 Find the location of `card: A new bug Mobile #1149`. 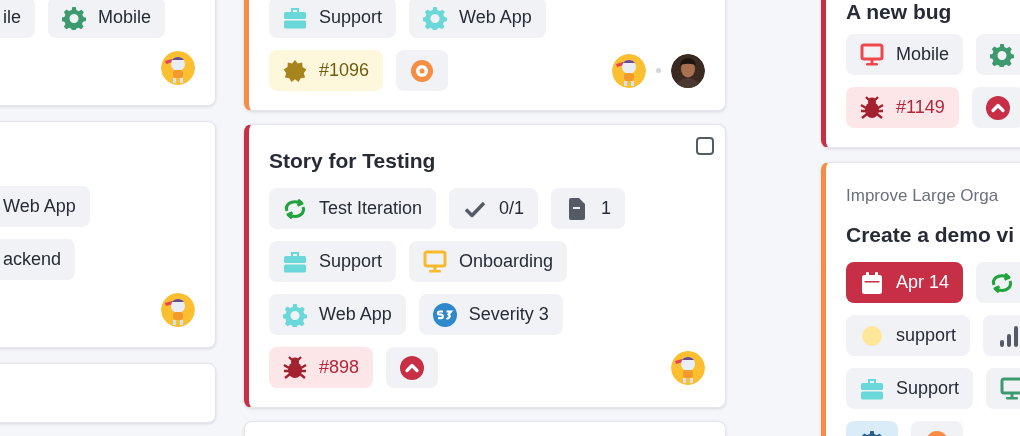

card: A new bug Mobile #1149 is located at coordinates (920, 74).